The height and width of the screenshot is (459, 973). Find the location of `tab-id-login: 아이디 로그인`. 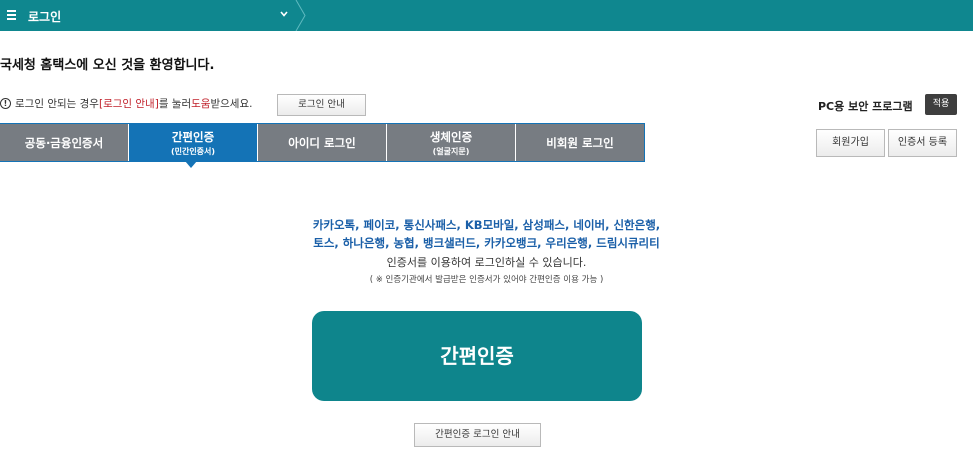

tab-id-login: 아이디 로그인 is located at coordinates (322, 143).